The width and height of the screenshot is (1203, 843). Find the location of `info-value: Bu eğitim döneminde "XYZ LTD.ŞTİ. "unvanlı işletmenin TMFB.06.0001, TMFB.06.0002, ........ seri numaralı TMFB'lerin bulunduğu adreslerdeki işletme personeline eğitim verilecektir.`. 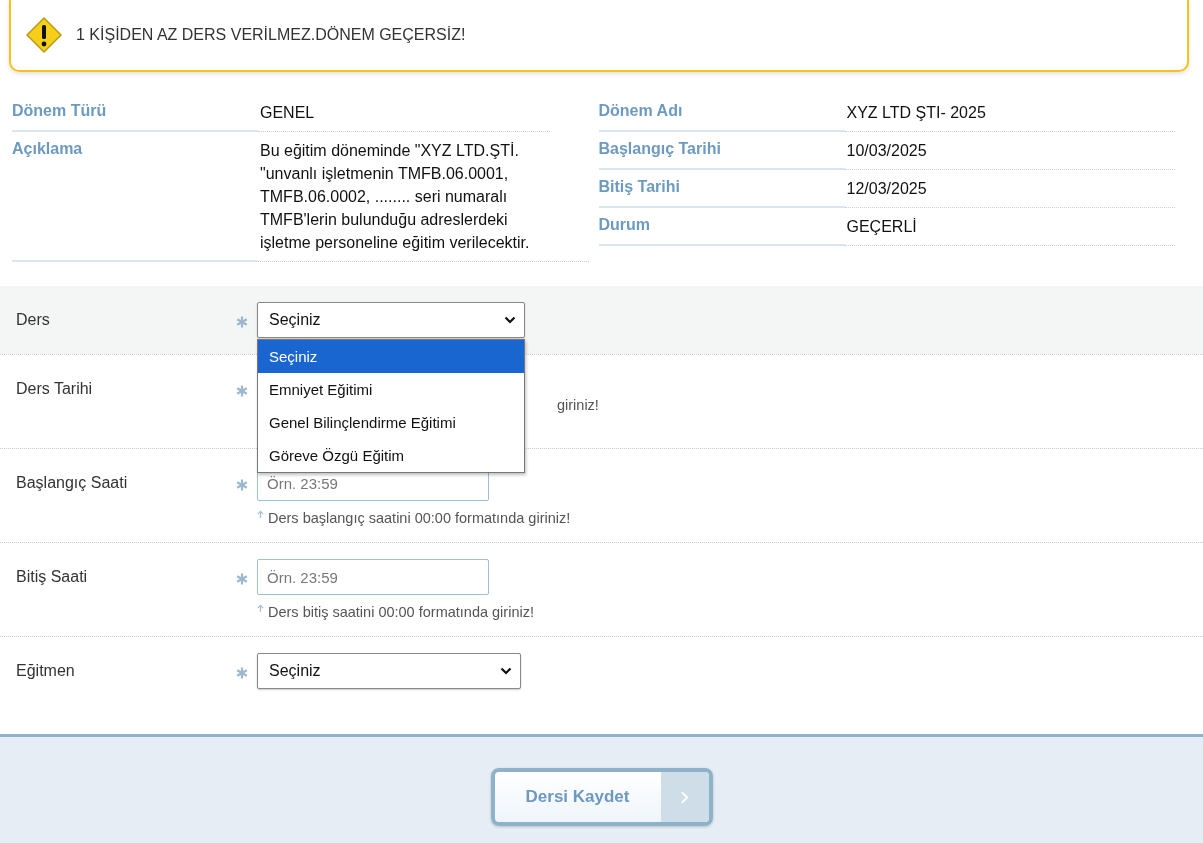

info-value: Bu eğitim döneminde "XYZ LTD.ŞTİ. "unvanlı işletmenin TMFB.06.0001, TMFB.06.0002, ........ seri numaralı TMFB'lerin bulunduğu adreslerdeki işletme personeline eğitim verilecektir. is located at coordinates (423, 196).